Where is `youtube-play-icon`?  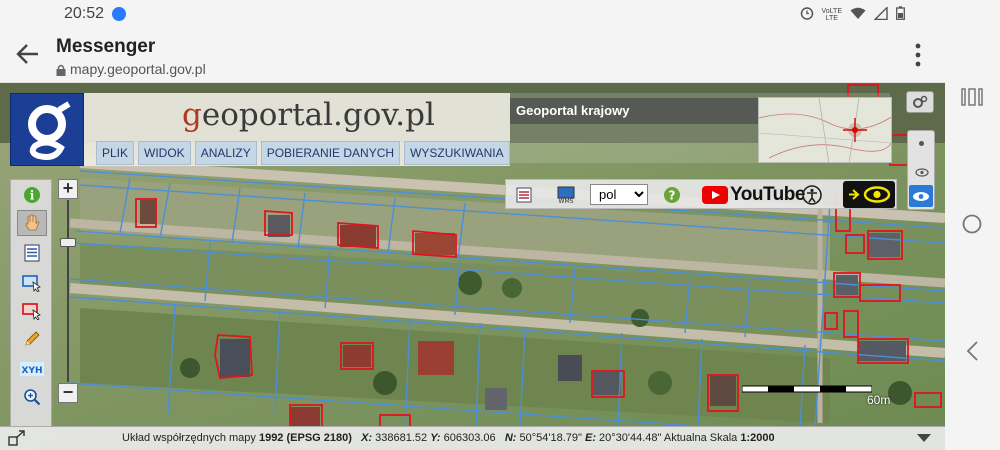
youtube-play-icon is located at coordinates (715, 195).